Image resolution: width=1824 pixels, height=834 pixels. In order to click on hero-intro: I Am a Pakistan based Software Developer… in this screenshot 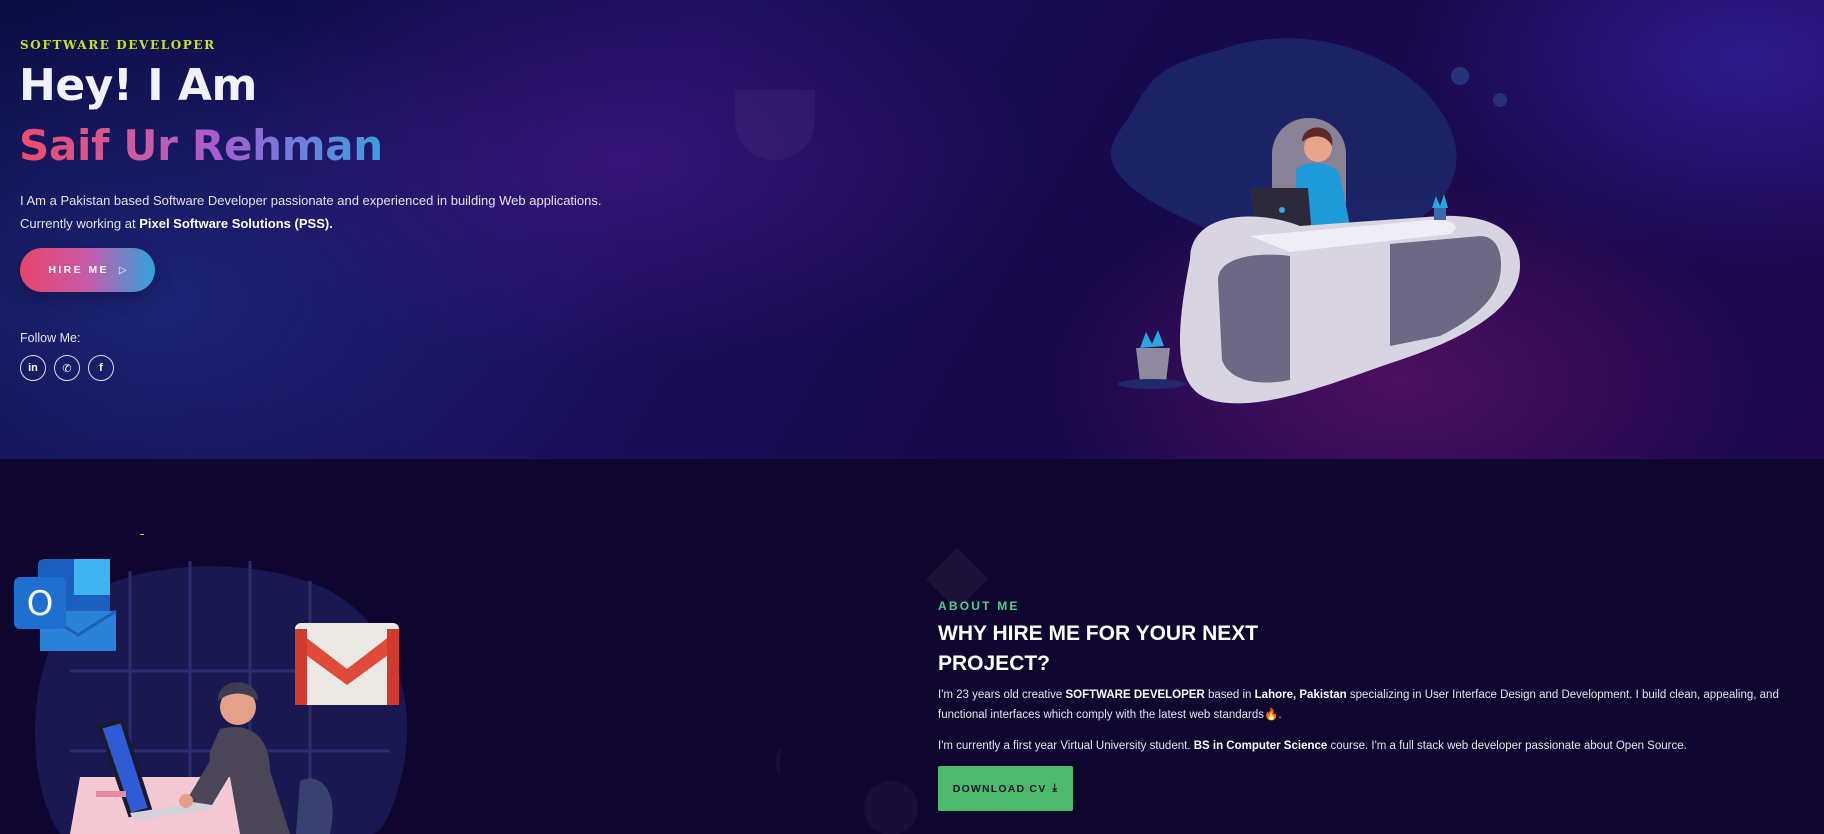, I will do `click(320, 212)`.